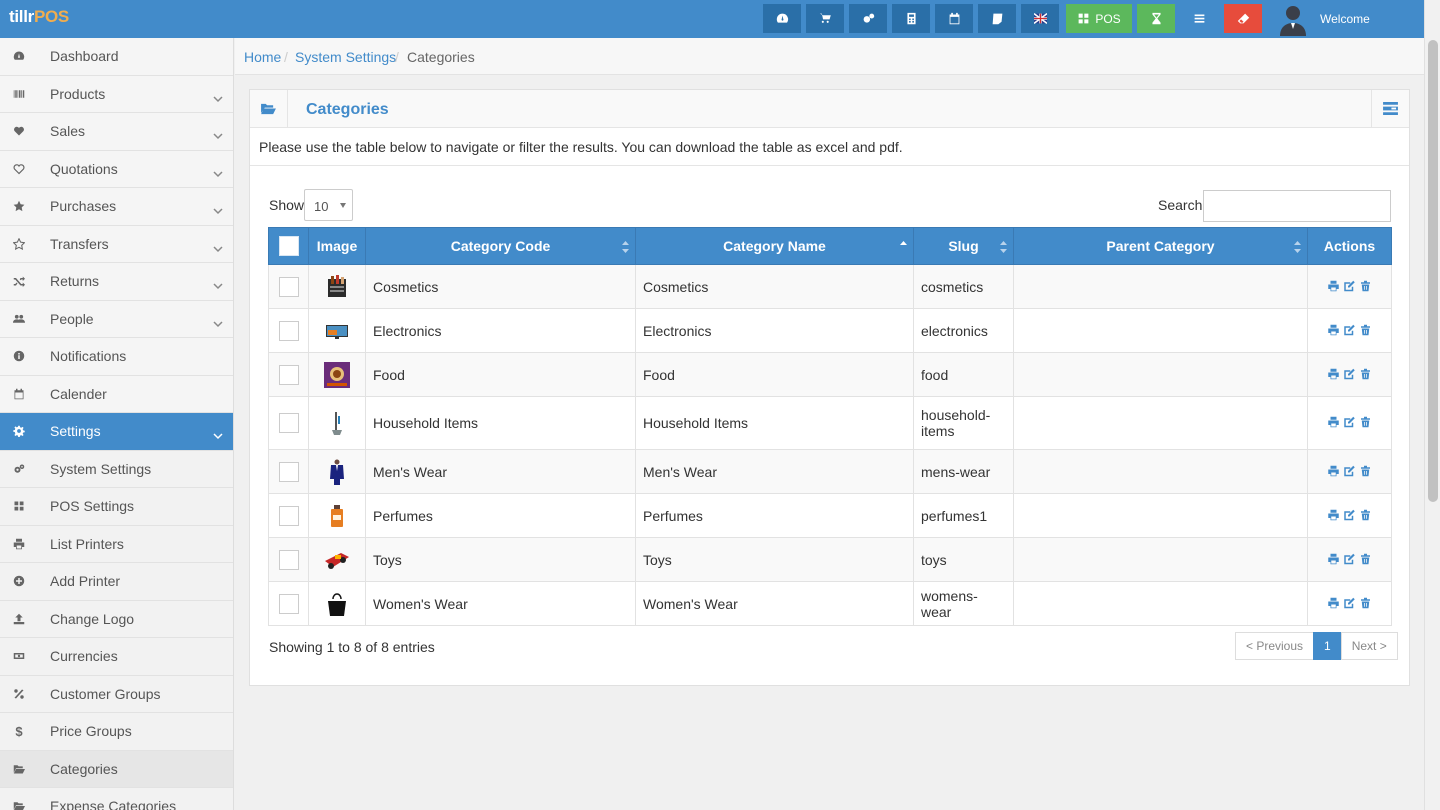 This screenshot has width=1440, height=810. I want to click on pos-button: POS, so click(1099, 18).